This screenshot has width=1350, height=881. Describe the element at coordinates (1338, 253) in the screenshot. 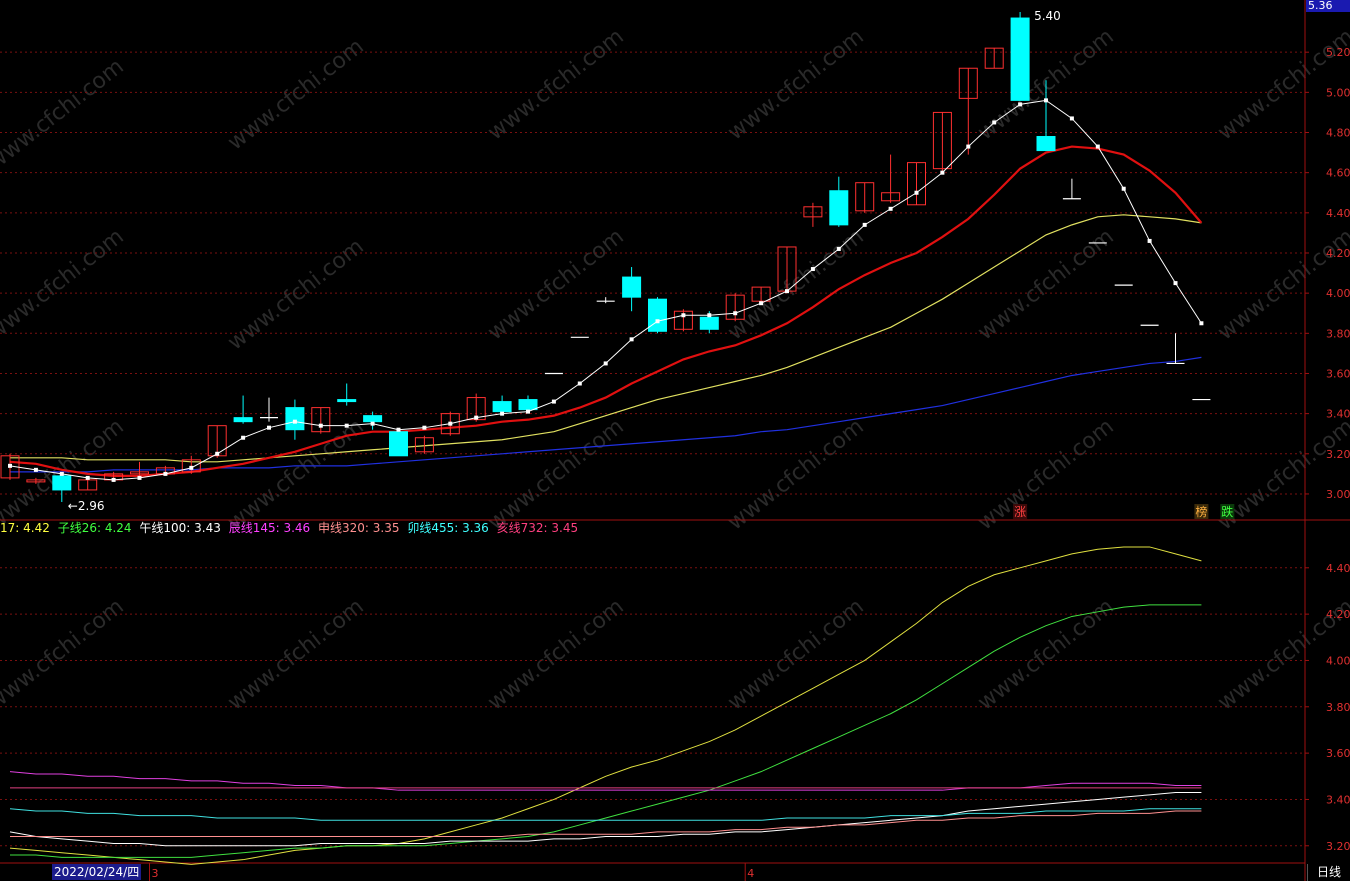

I see `y-tick-label: 4.20` at that location.